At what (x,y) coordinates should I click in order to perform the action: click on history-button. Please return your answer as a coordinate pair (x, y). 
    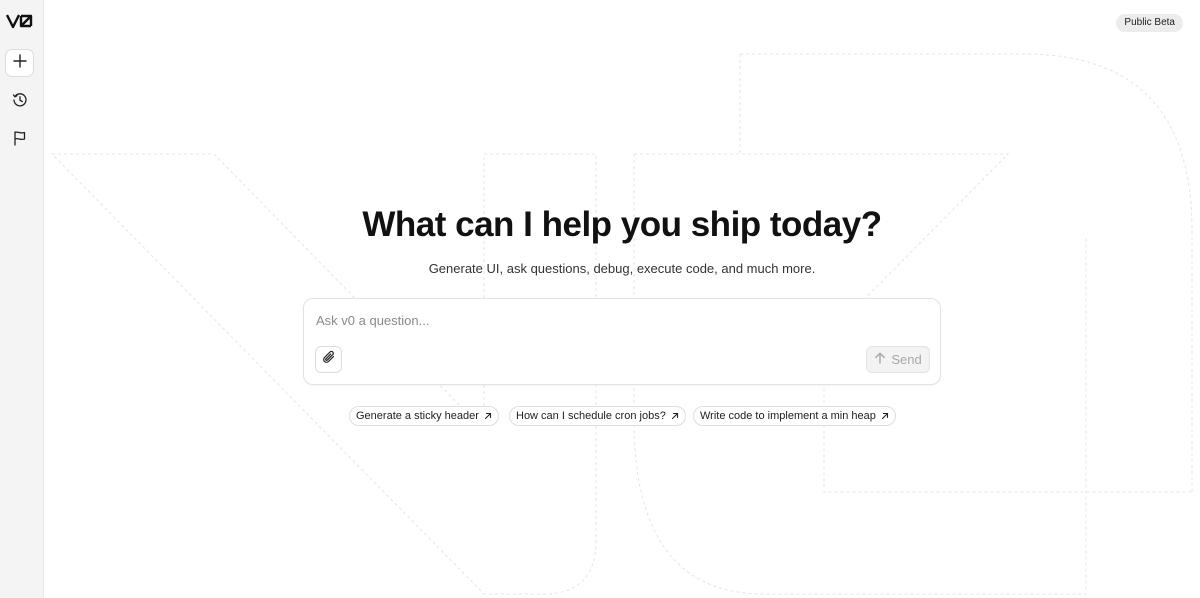
    Looking at the image, I should click on (19, 102).